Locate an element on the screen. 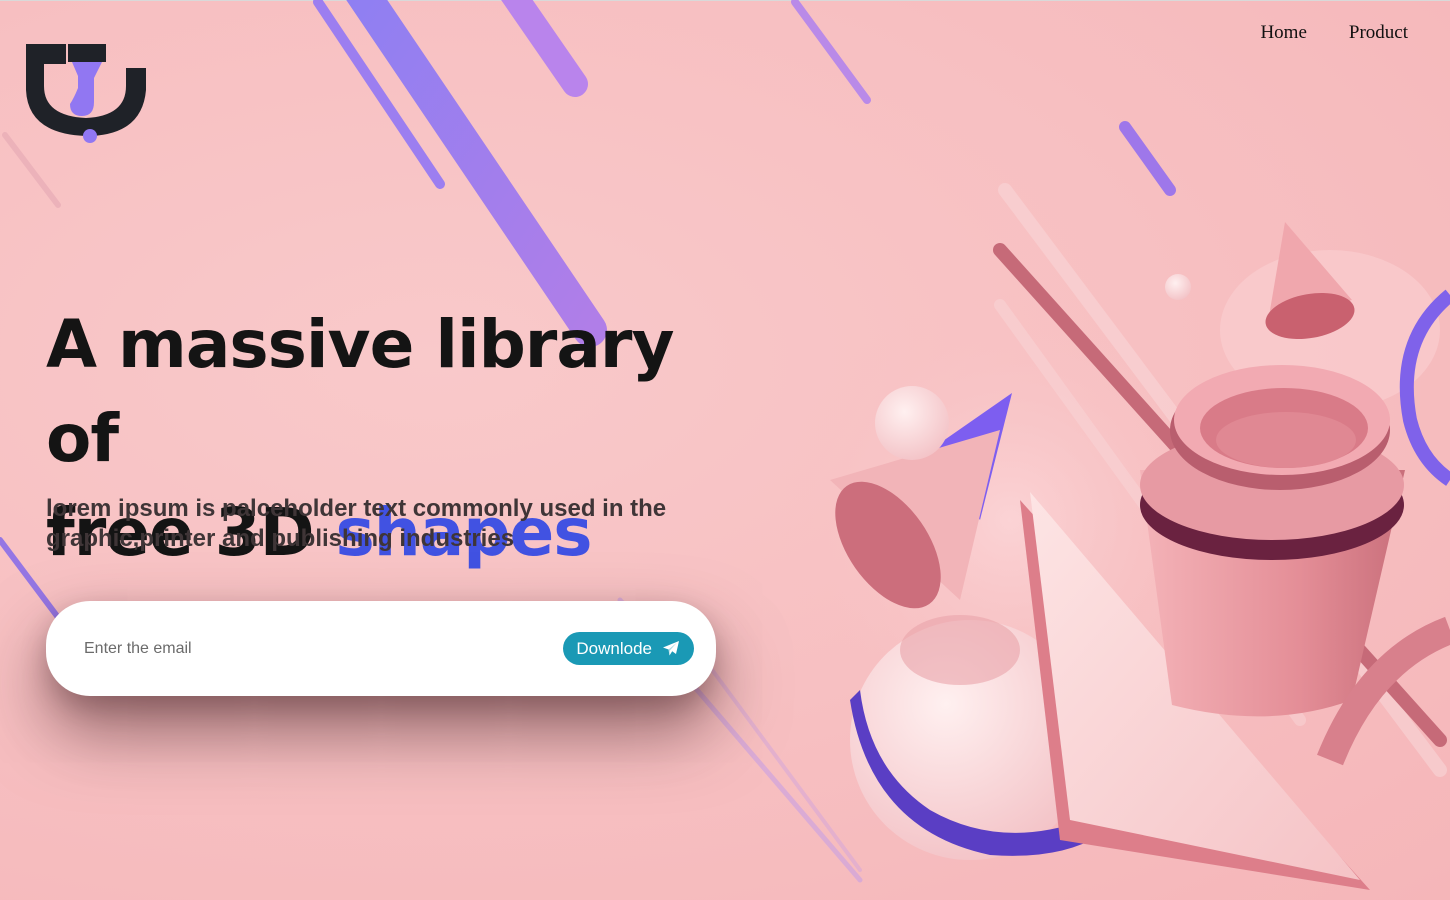 This screenshot has height=900, width=1450. paper-plane-icon is located at coordinates (671, 648).